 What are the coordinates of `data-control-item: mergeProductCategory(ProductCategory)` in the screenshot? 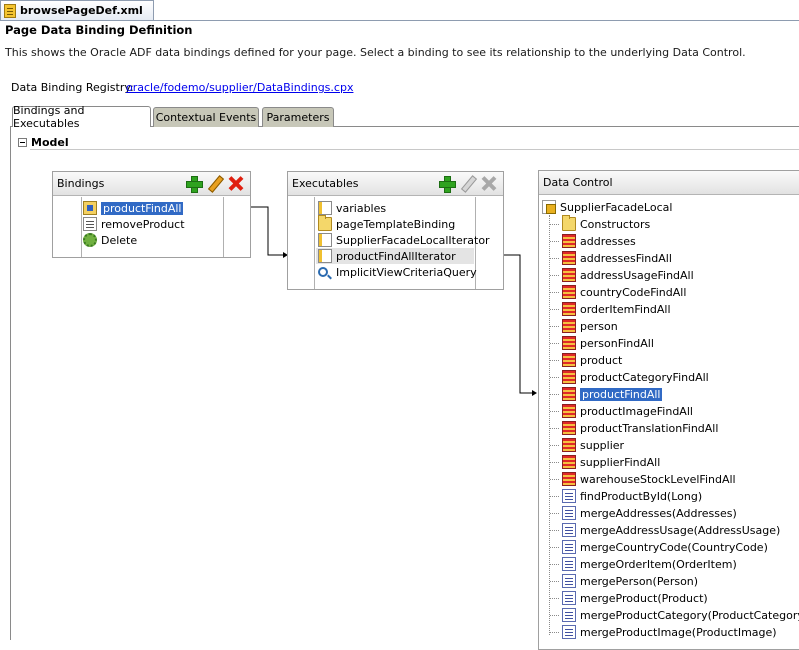 It's located at (680, 615).